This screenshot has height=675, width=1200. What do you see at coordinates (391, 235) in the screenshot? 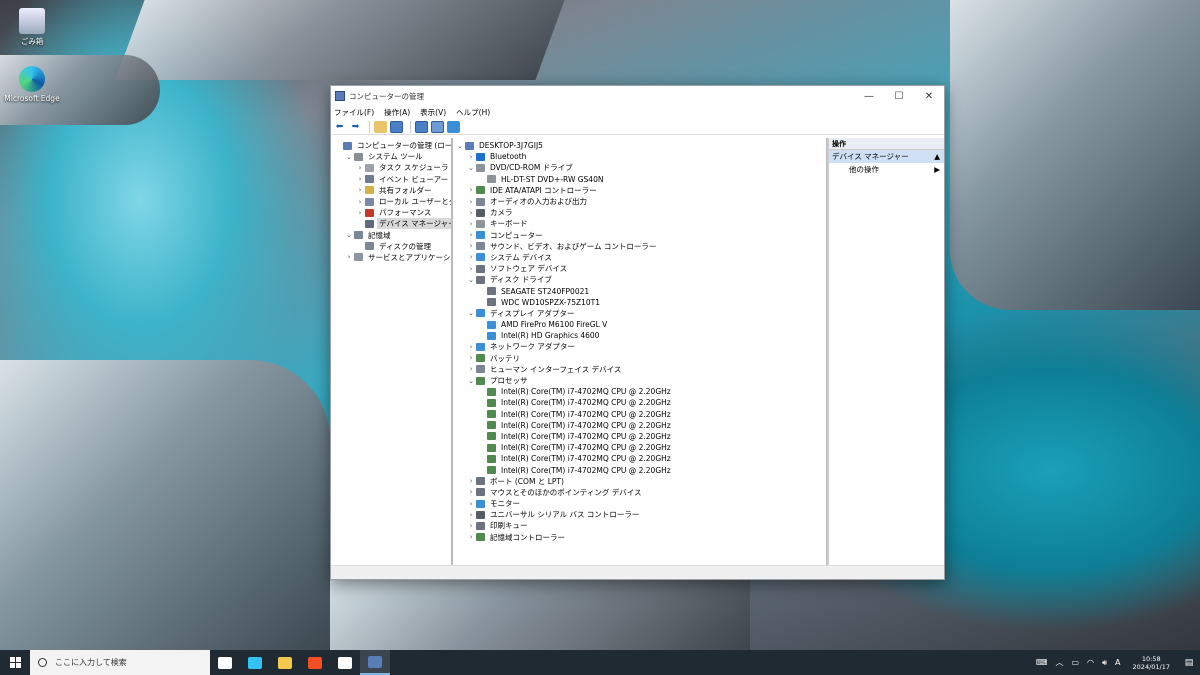
I see `tree-item: ⌄ 記憶域` at bounding box center [391, 235].